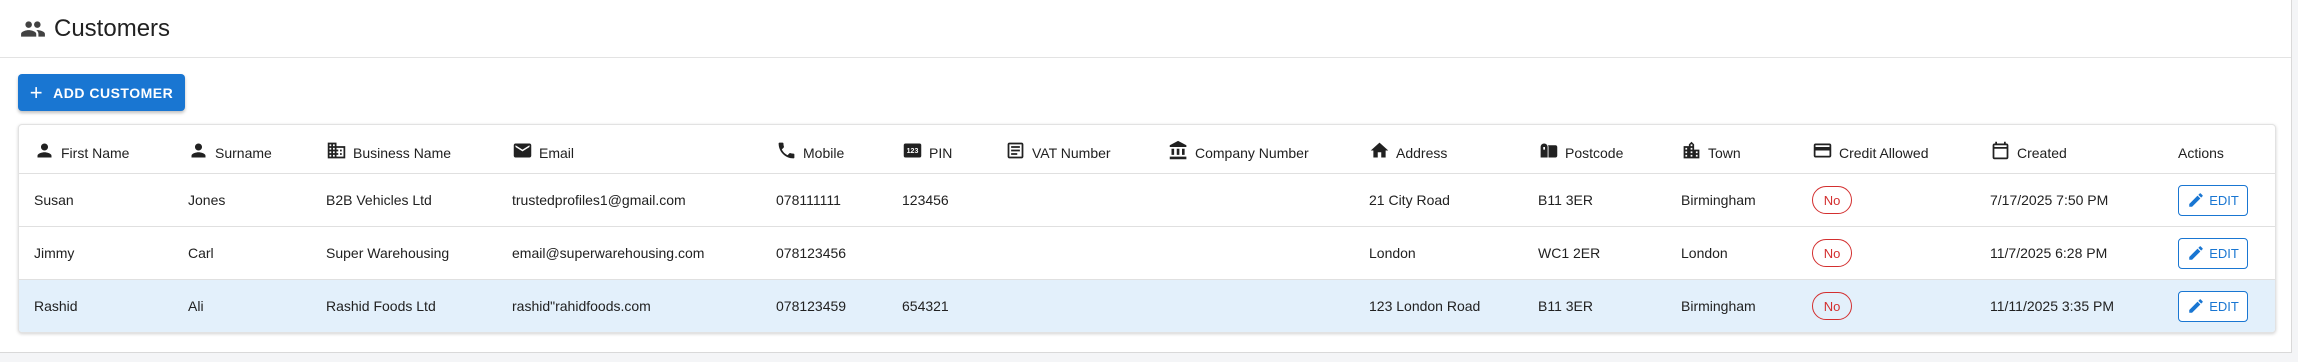  Describe the element at coordinates (1422, 153) in the screenshot. I see `column-header-label: Address` at that location.